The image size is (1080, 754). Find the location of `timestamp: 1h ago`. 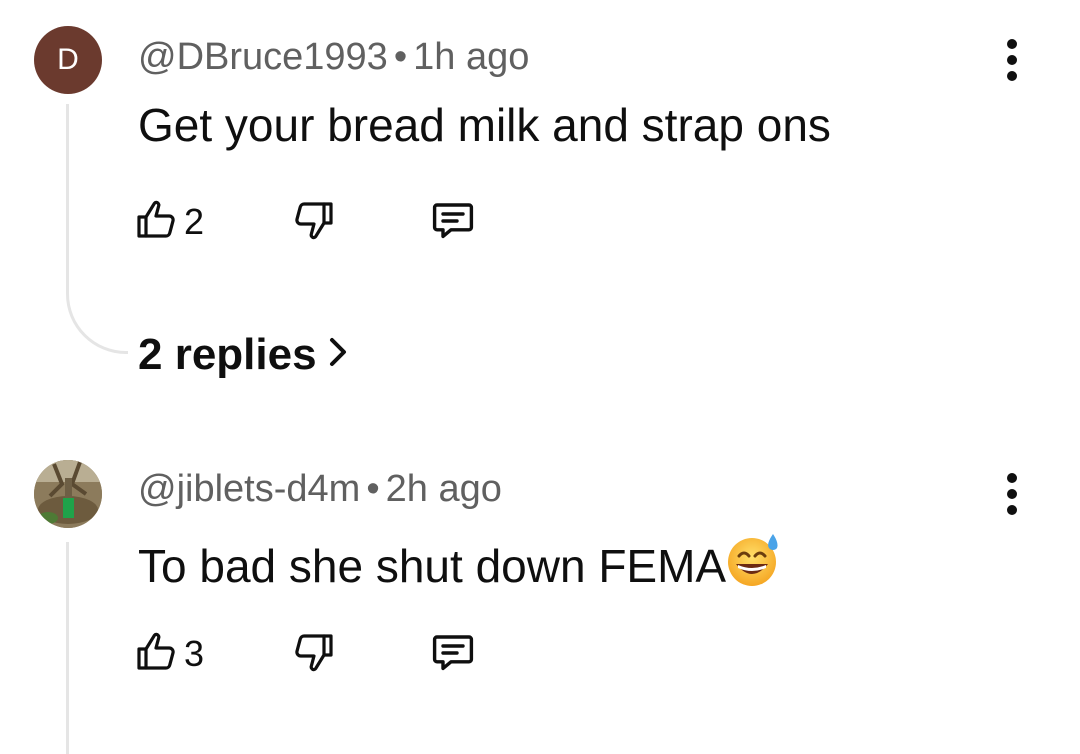

timestamp: 1h ago is located at coordinates (471, 57).